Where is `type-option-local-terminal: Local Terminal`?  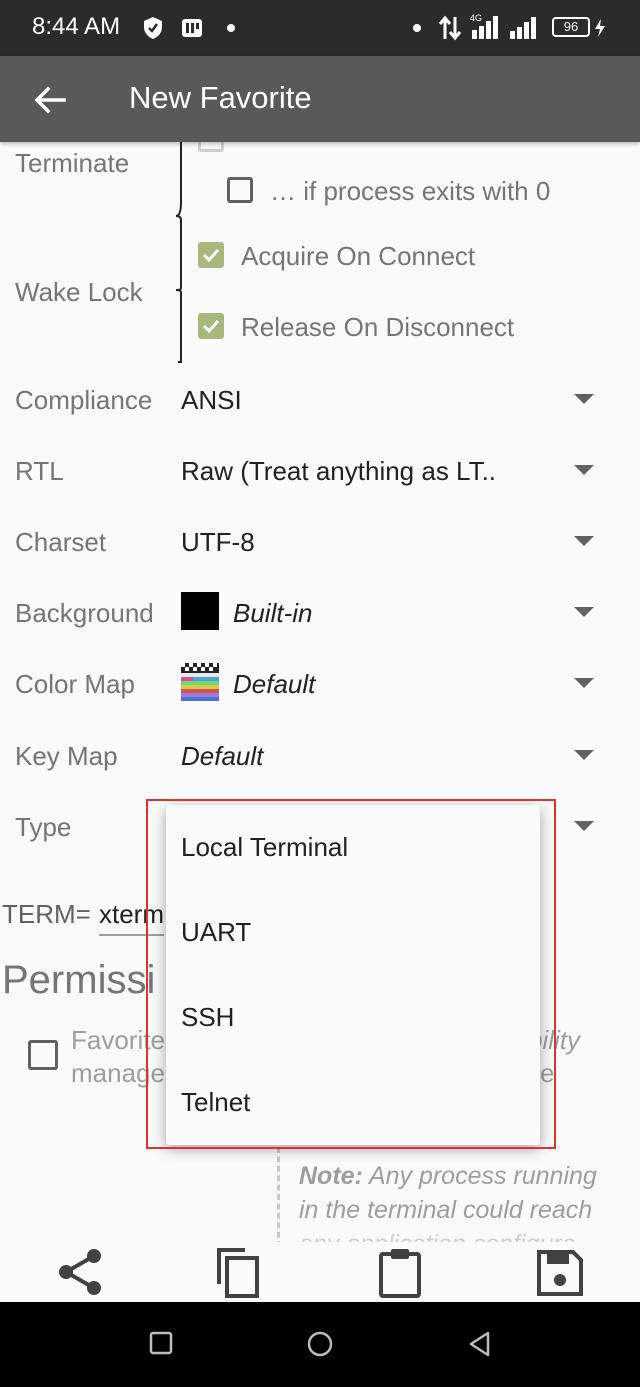
type-option-local-terminal: Local Terminal is located at coordinates (353, 847).